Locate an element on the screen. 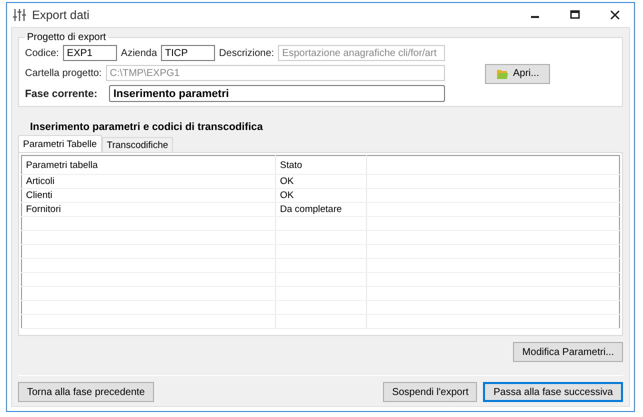 The width and height of the screenshot is (643, 417). field-label: Azienda is located at coordinates (139, 53).